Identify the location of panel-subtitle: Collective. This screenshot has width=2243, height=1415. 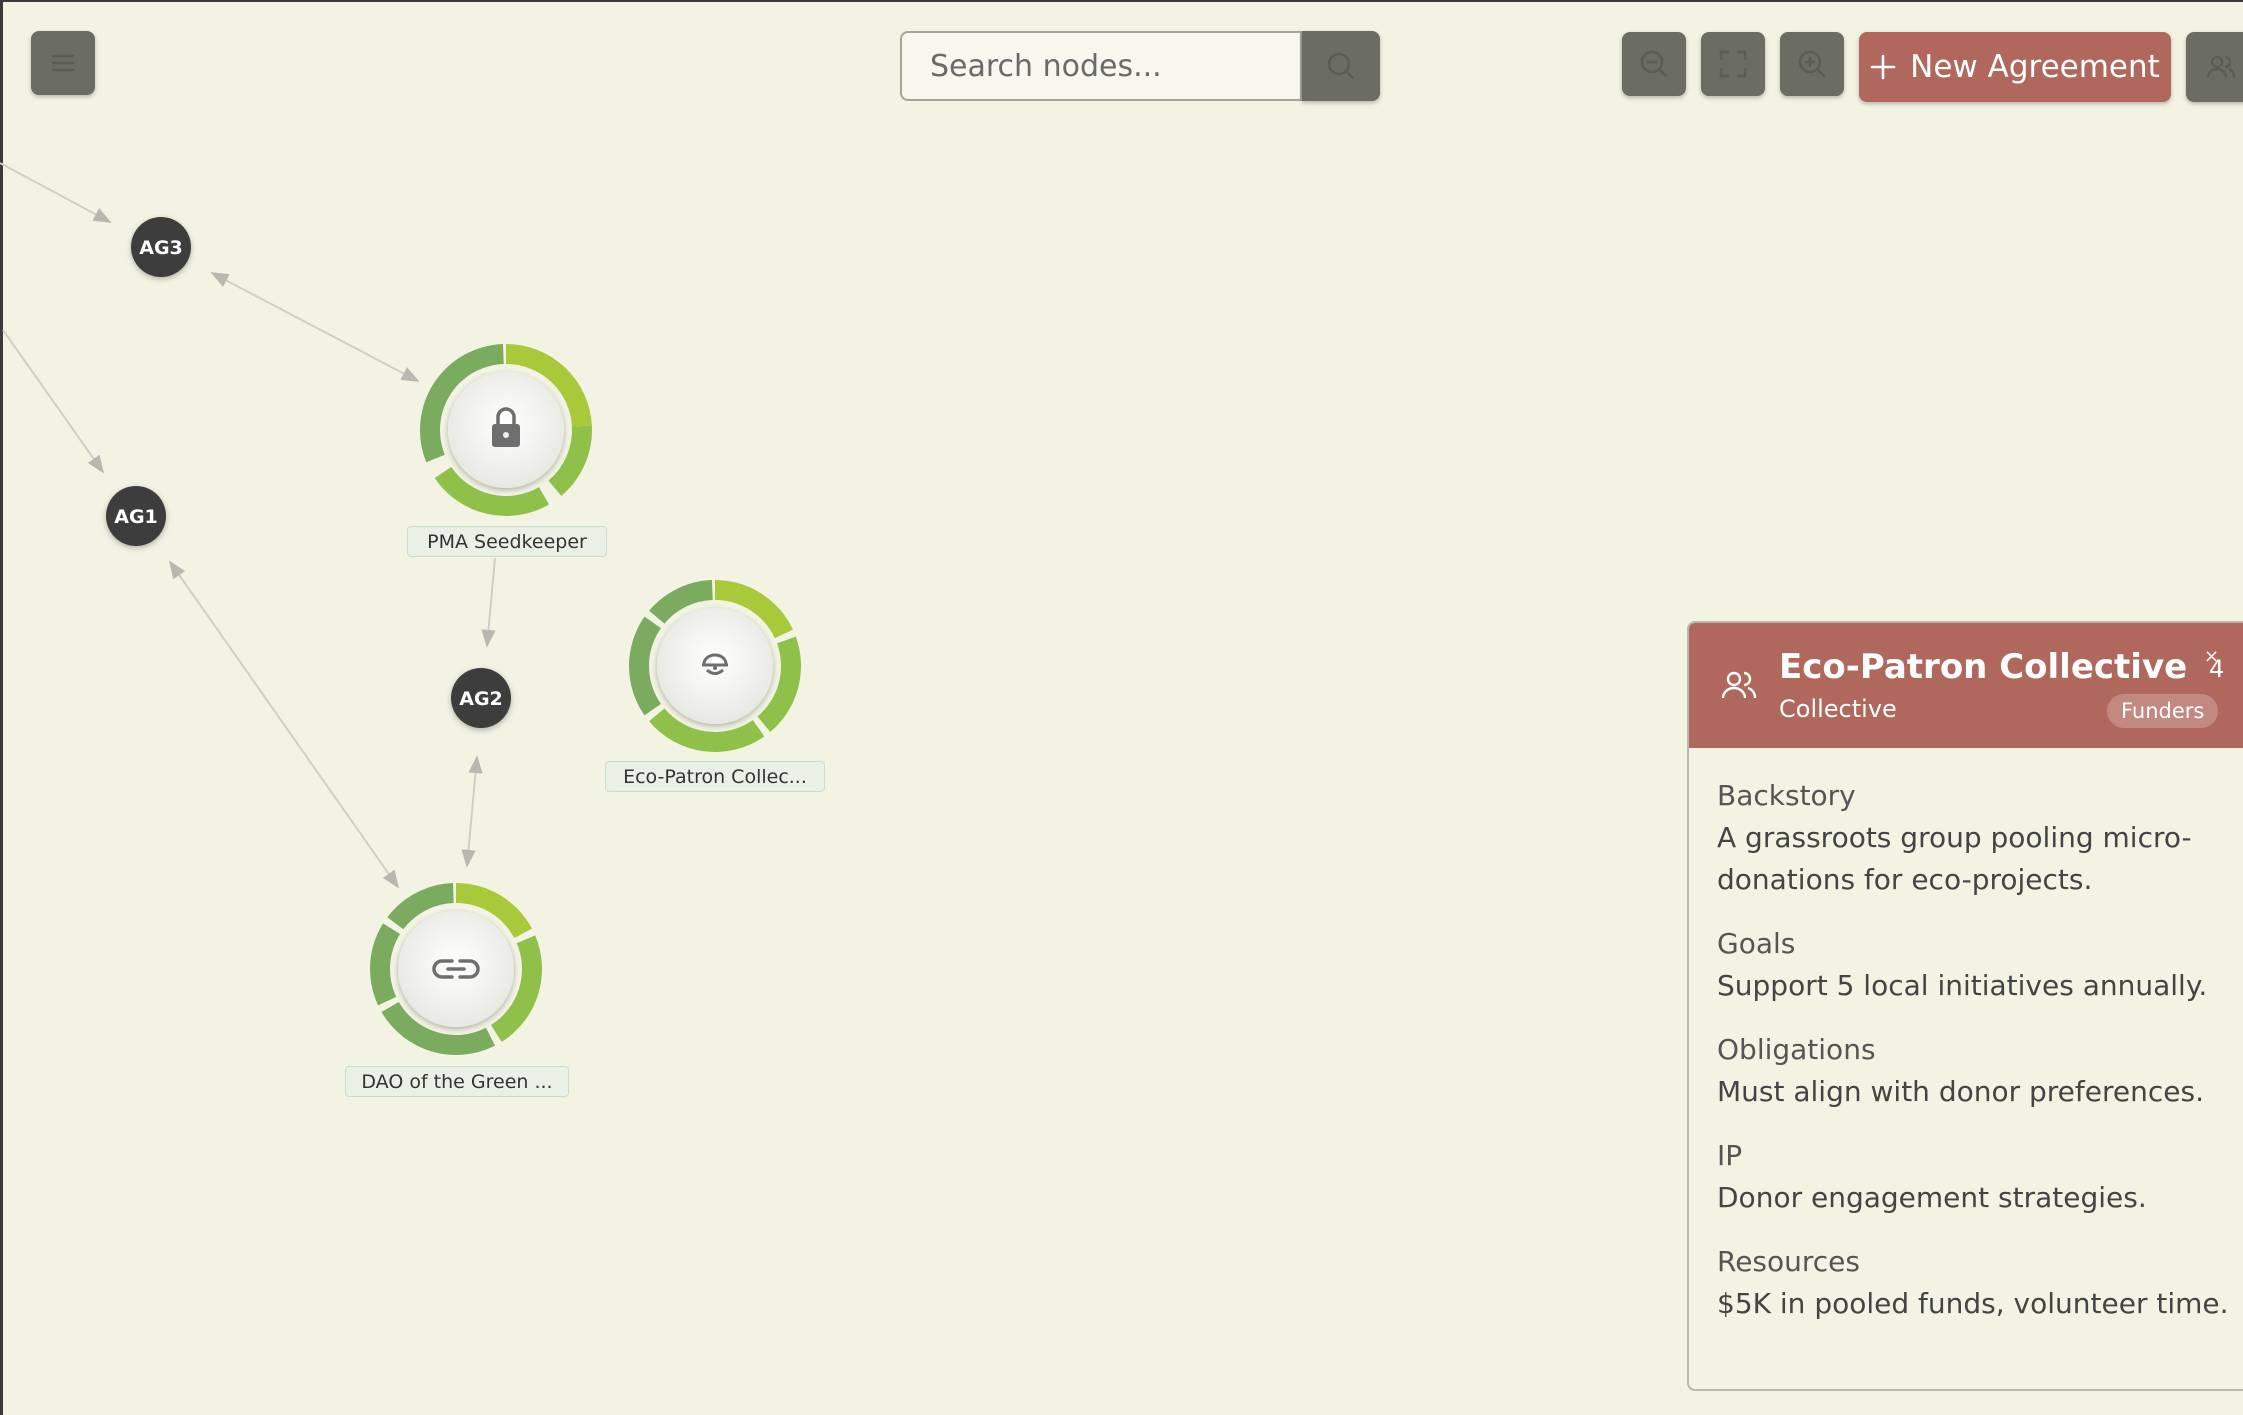
(1838, 709).